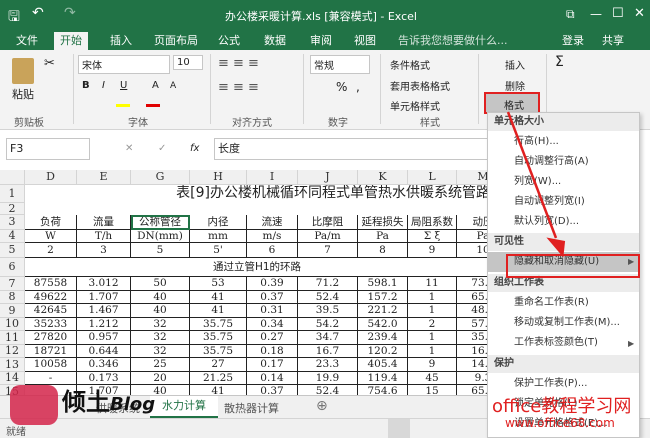 The height and width of the screenshot is (438, 650). Describe the element at coordinates (560, 423) in the screenshot. I see `office-url-watermark: www.office68.com` at that location.